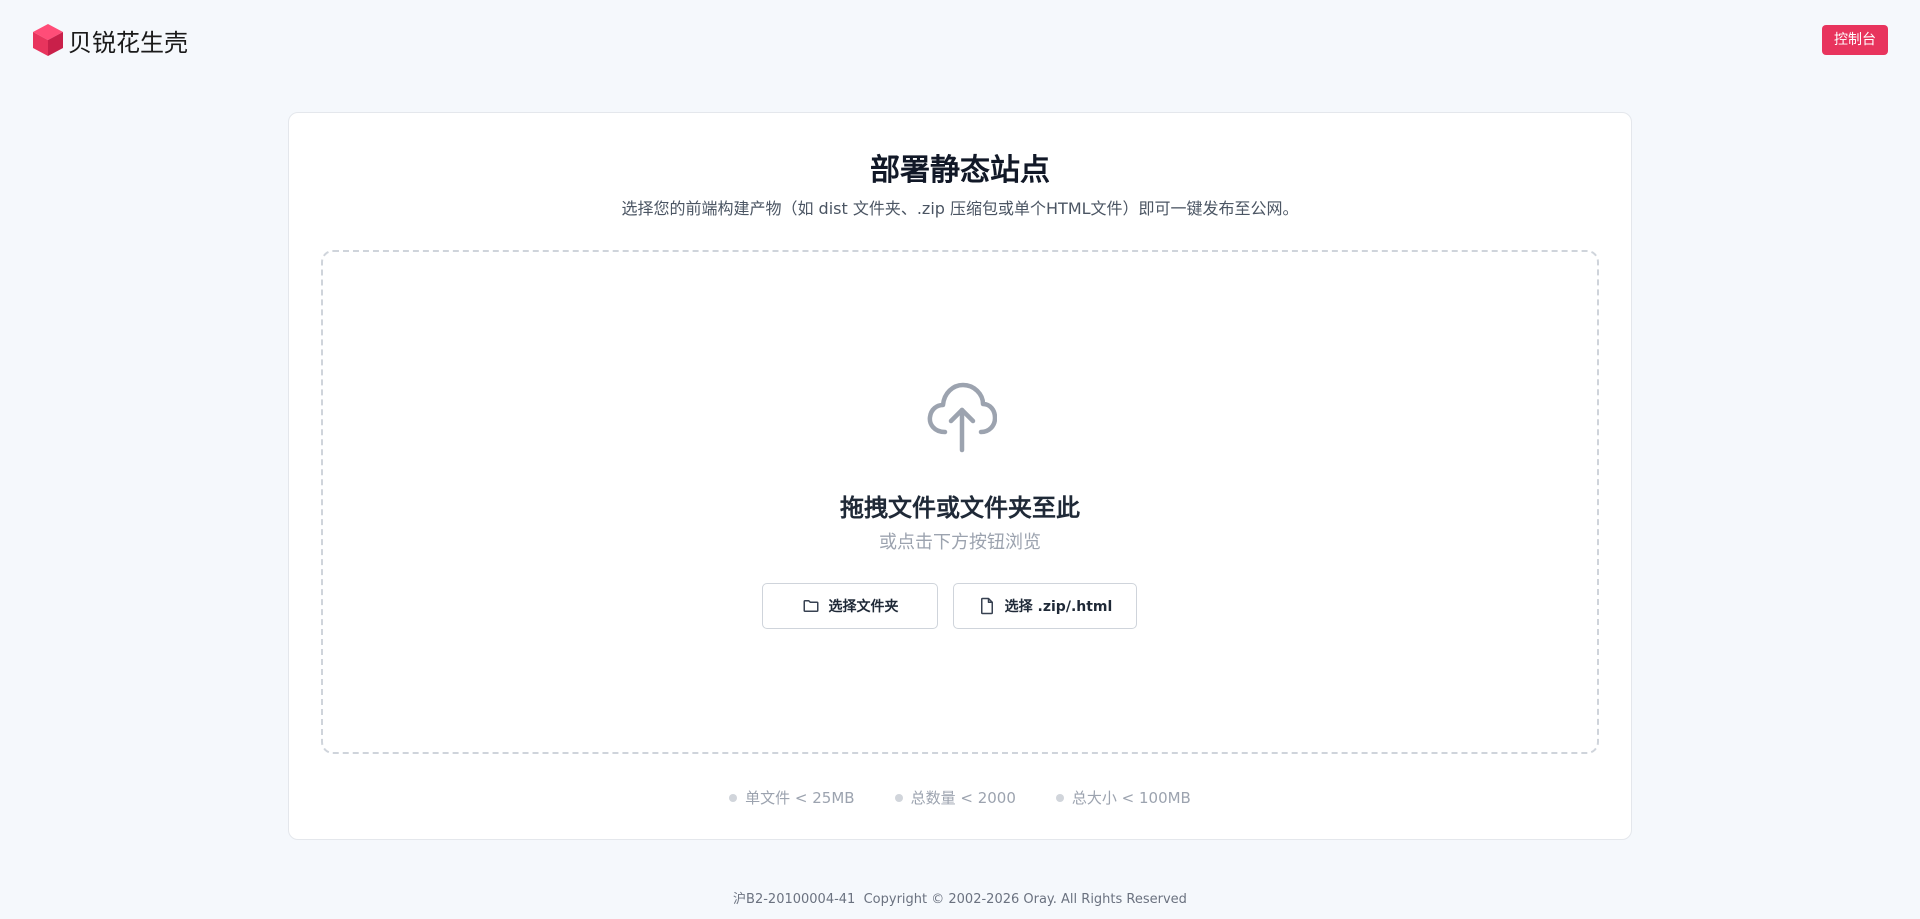 The height and width of the screenshot is (919, 1920). Describe the element at coordinates (794, 899) in the screenshot. I see `icp-license: 沪B2-20100004-41` at that location.